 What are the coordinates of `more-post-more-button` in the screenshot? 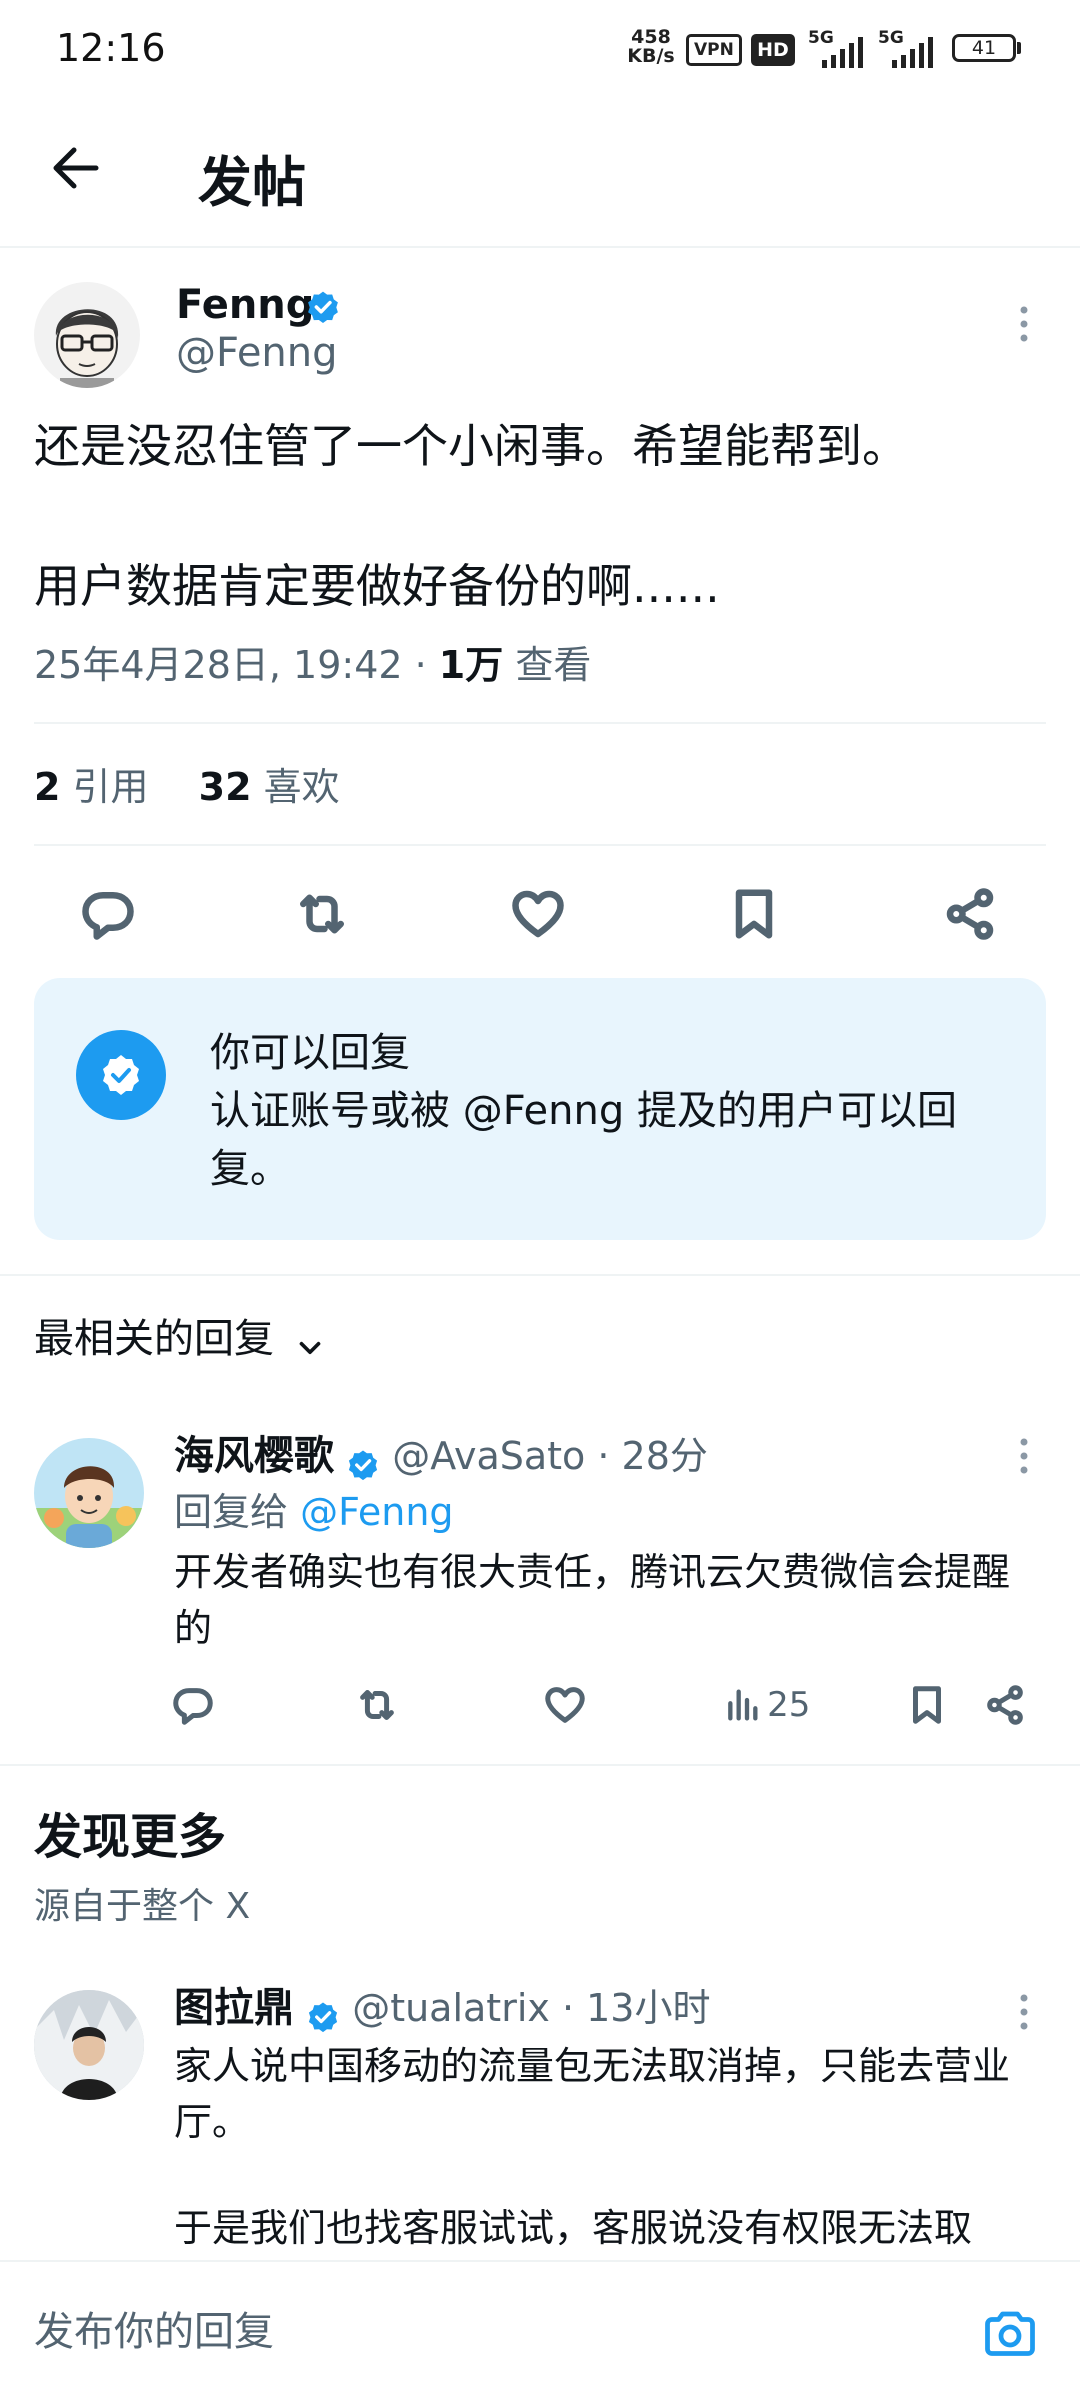 It's located at (1024, 2013).